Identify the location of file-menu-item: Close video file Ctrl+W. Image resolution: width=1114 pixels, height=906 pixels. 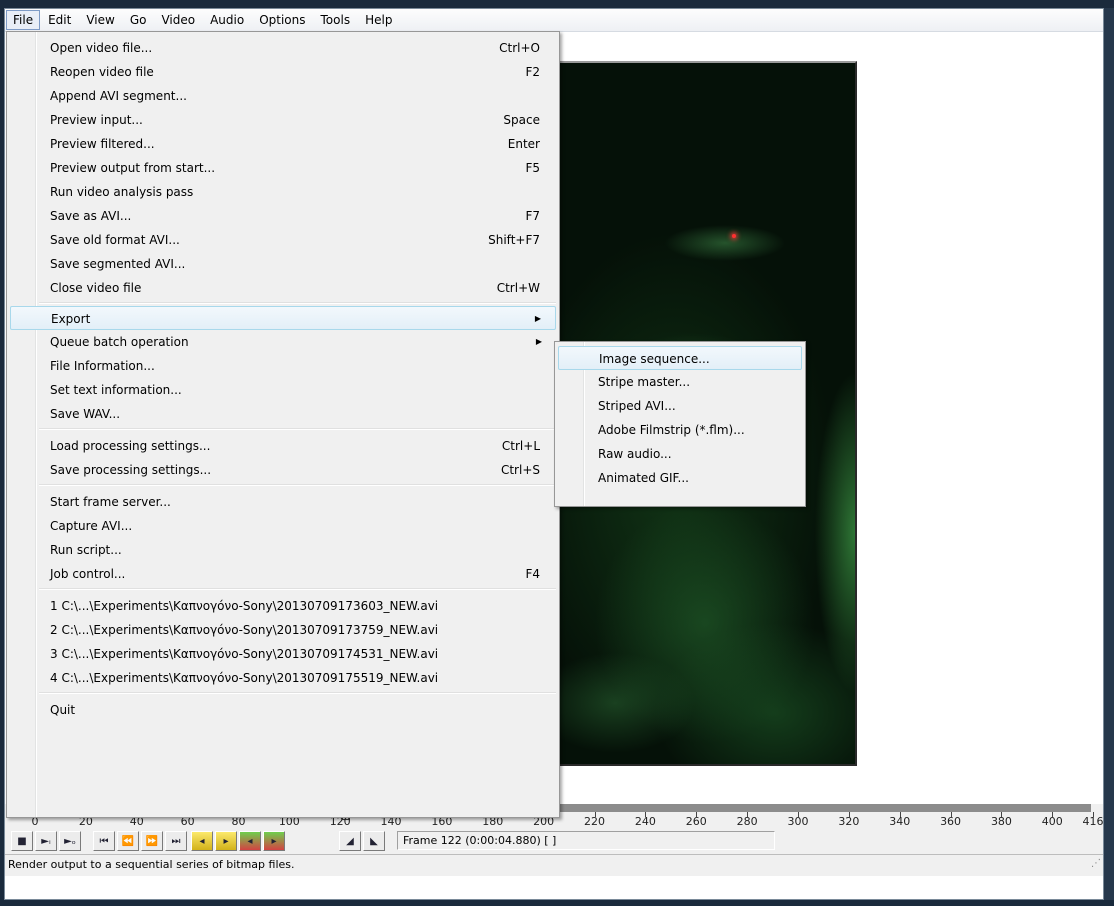
(283, 288).